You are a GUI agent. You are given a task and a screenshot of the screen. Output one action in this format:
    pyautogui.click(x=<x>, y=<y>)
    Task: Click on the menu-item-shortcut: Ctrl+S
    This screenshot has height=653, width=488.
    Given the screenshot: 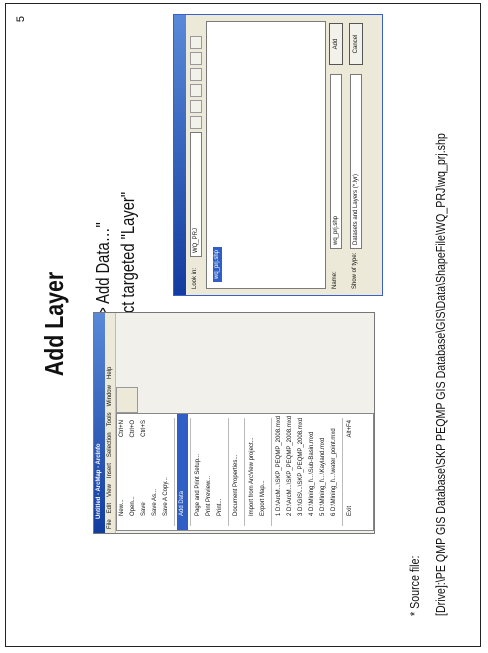 What is the action you would take?
    pyautogui.click(x=144, y=428)
    